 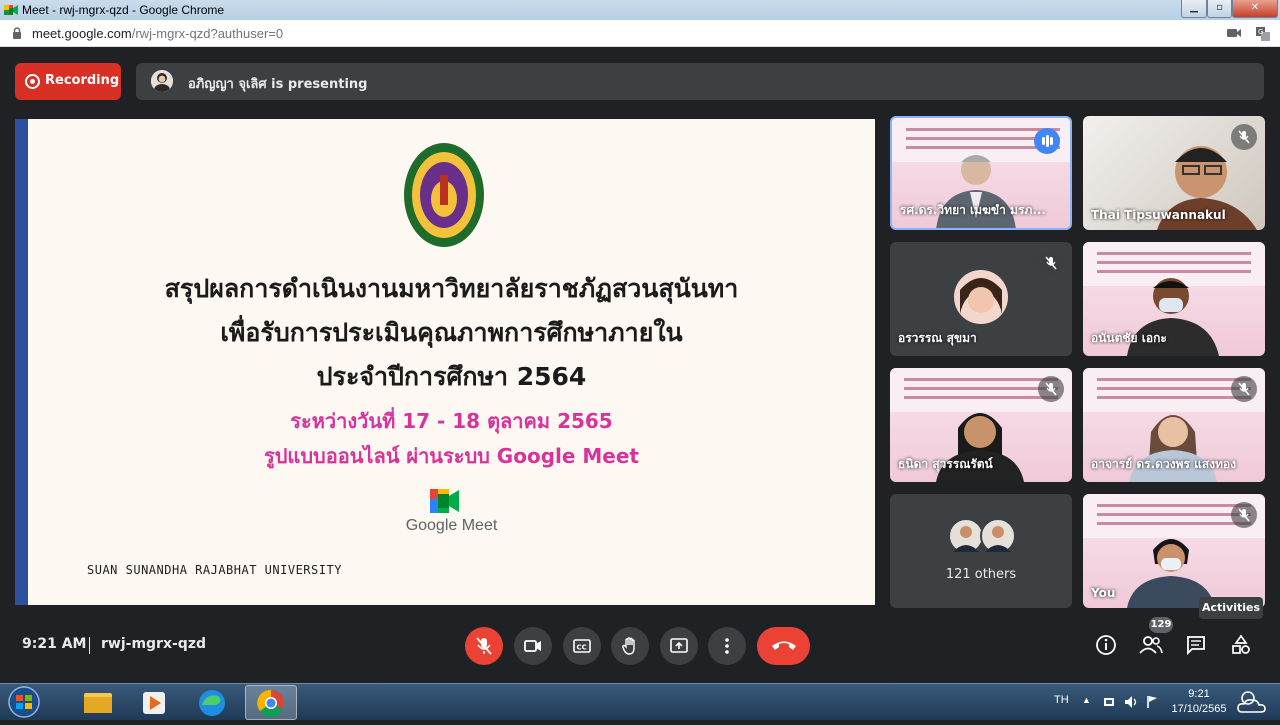 I want to click on clock-time: 9:21, so click(x=1199, y=694).